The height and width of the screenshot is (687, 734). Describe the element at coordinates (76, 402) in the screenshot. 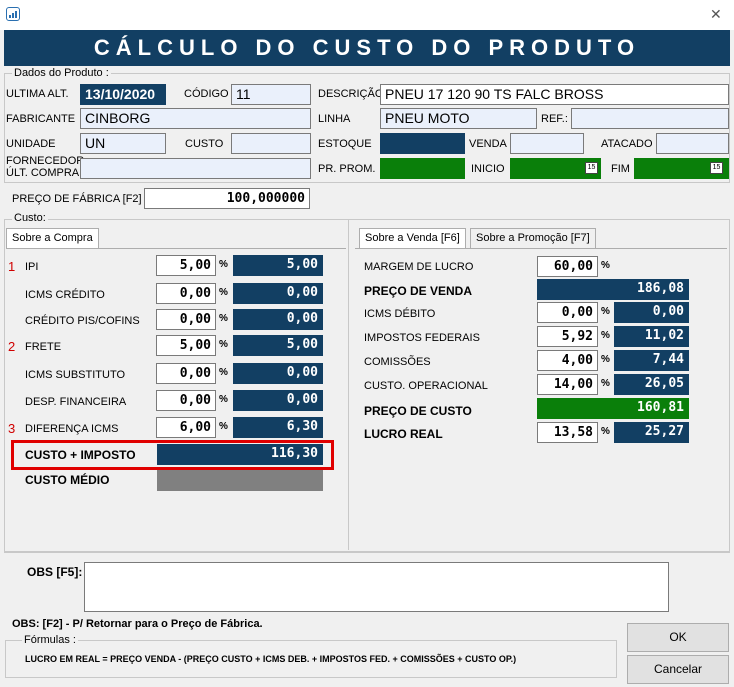

I see `cost-row-label: DESP. FINANCEIRA` at that location.